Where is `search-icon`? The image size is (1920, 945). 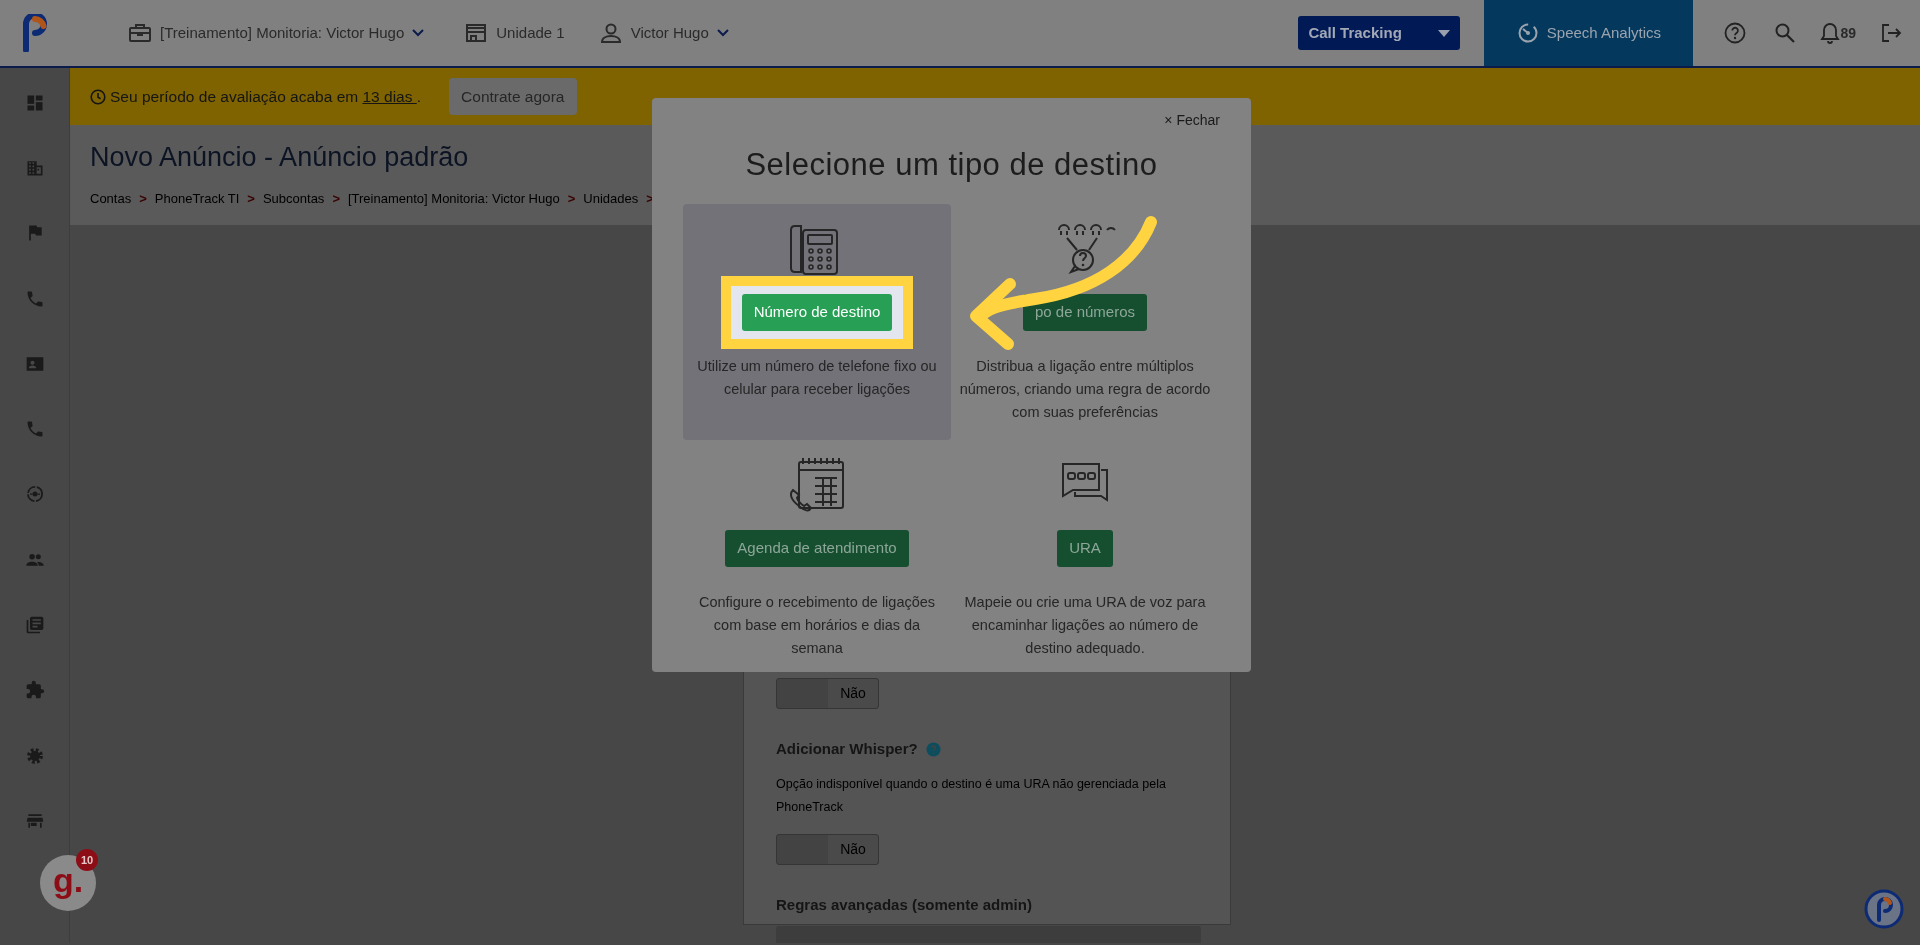
search-icon is located at coordinates (1785, 33).